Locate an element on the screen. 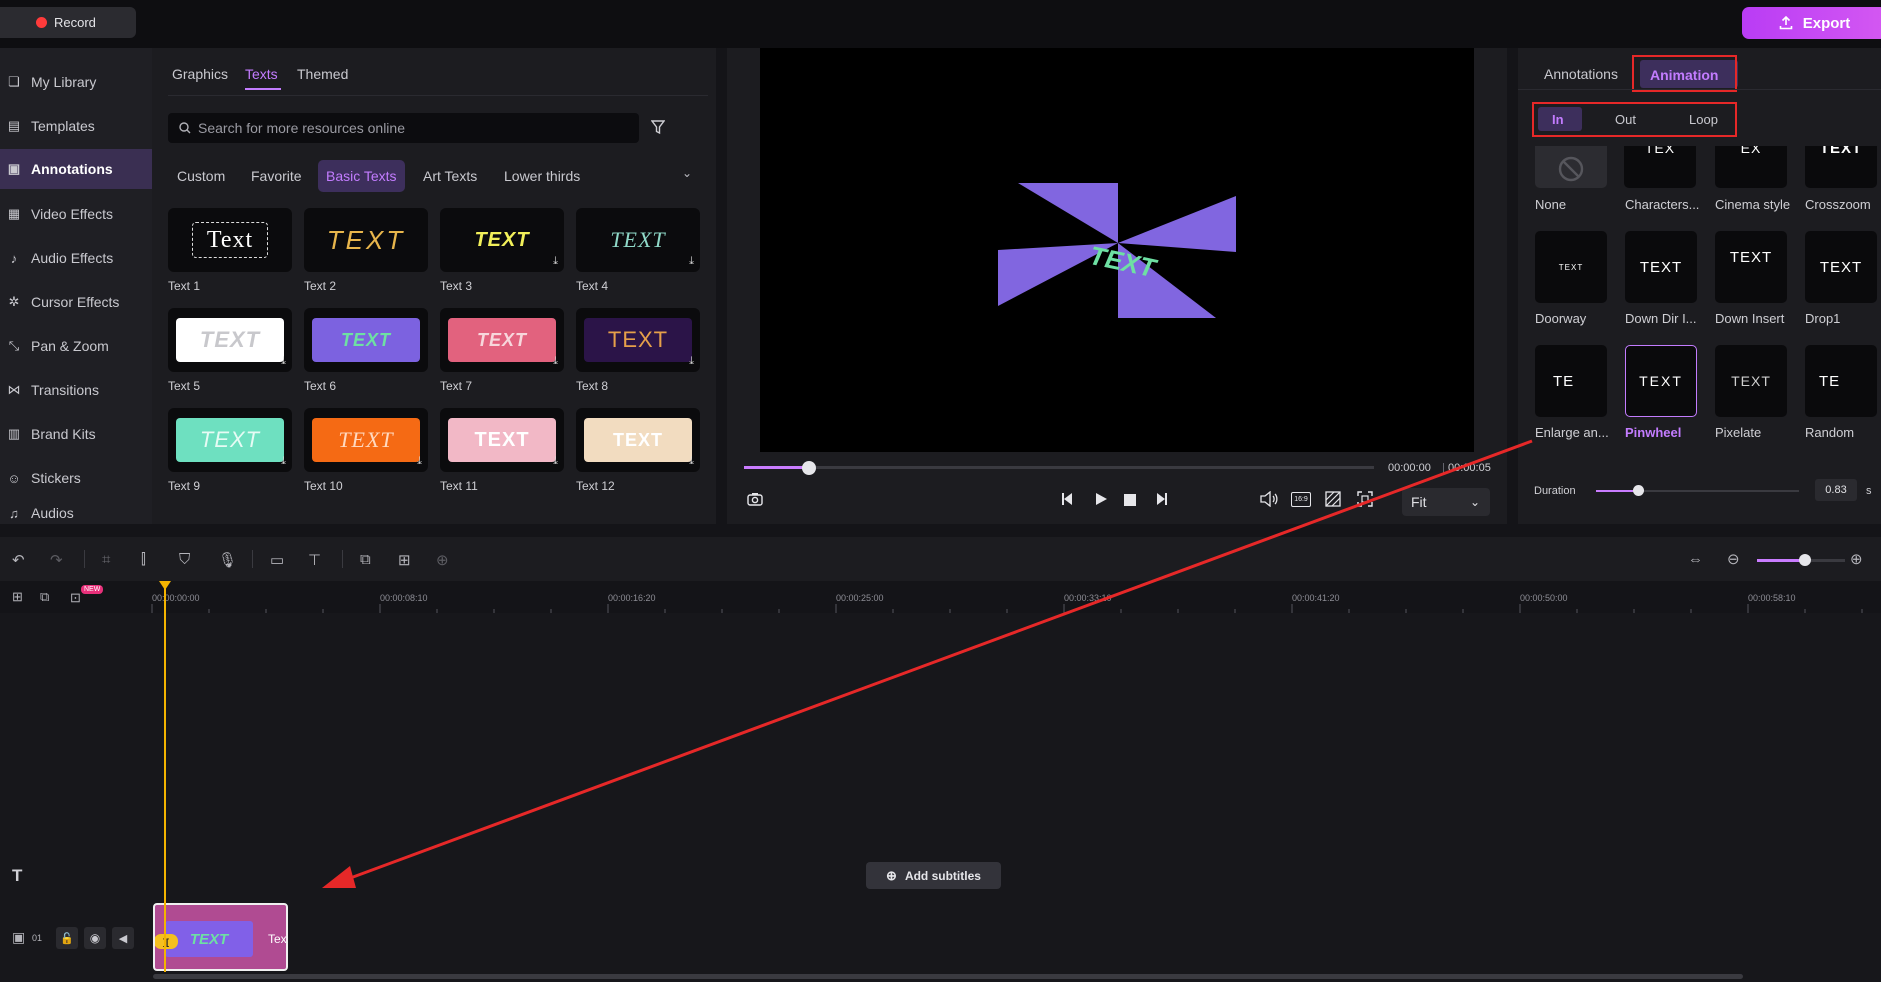 The image size is (1881, 982). search-input: Search for more resources online is located at coordinates (403, 128).